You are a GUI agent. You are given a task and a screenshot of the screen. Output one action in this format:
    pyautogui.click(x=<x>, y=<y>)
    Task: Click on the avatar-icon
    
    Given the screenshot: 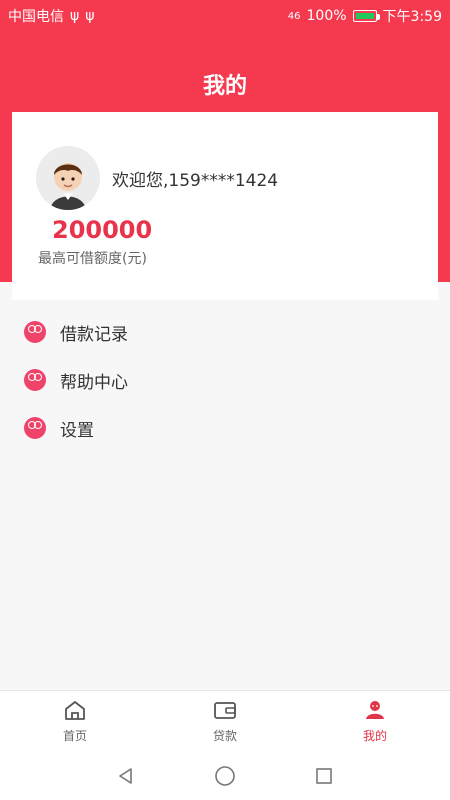 What is the action you would take?
    pyautogui.click(x=68, y=178)
    